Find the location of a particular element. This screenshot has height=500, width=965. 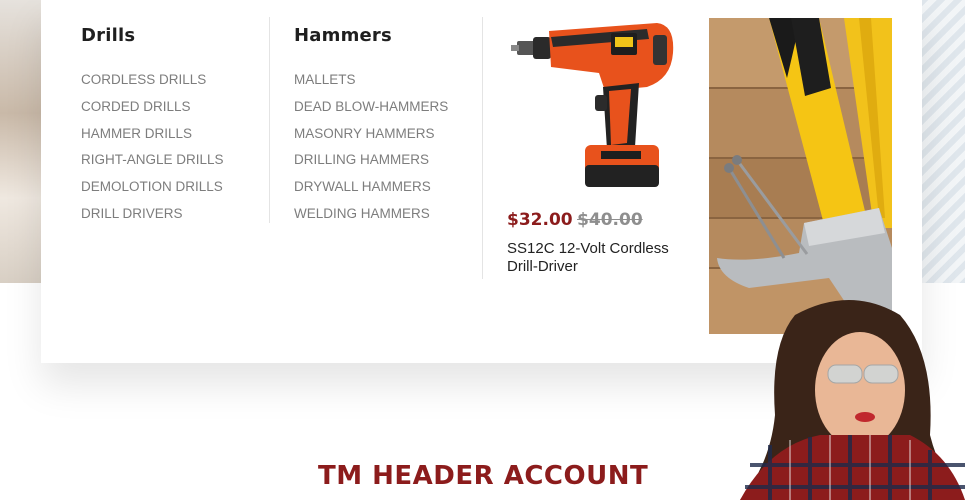

price-old: $40.00 is located at coordinates (610, 220).